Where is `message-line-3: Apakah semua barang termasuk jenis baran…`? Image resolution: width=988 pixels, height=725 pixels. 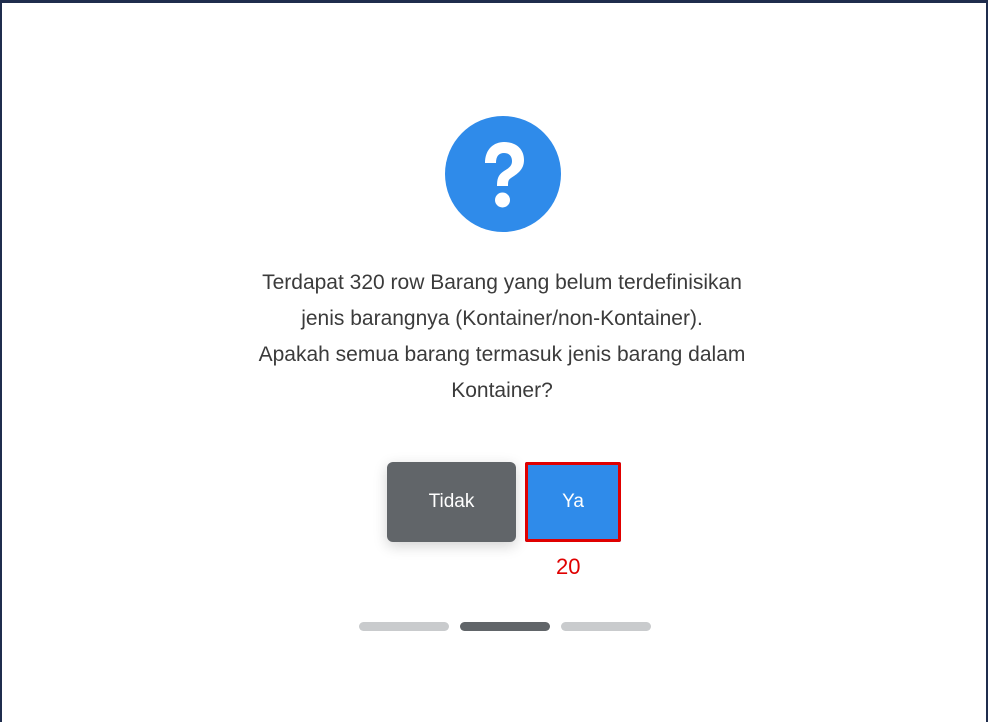 message-line-3: Apakah semua barang termasuk jenis baran… is located at coordinates (502, 354).